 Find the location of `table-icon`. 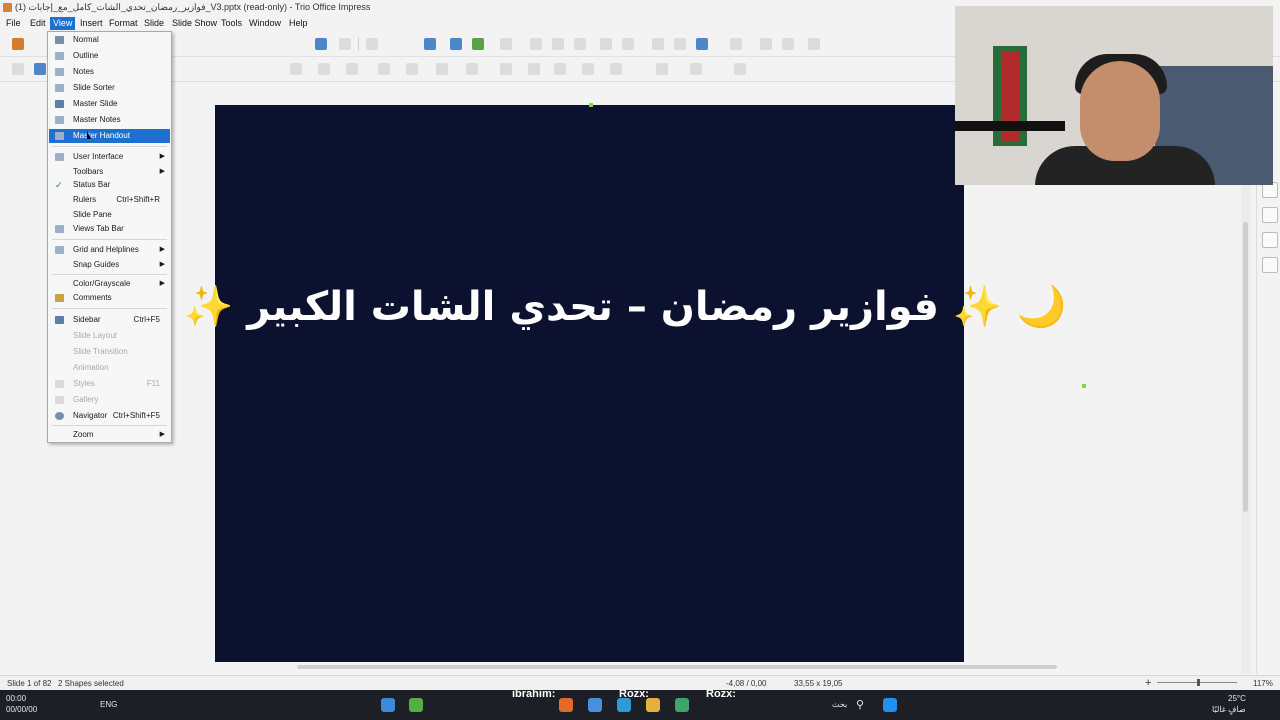

table-icon is located at coordinates (506, 44).